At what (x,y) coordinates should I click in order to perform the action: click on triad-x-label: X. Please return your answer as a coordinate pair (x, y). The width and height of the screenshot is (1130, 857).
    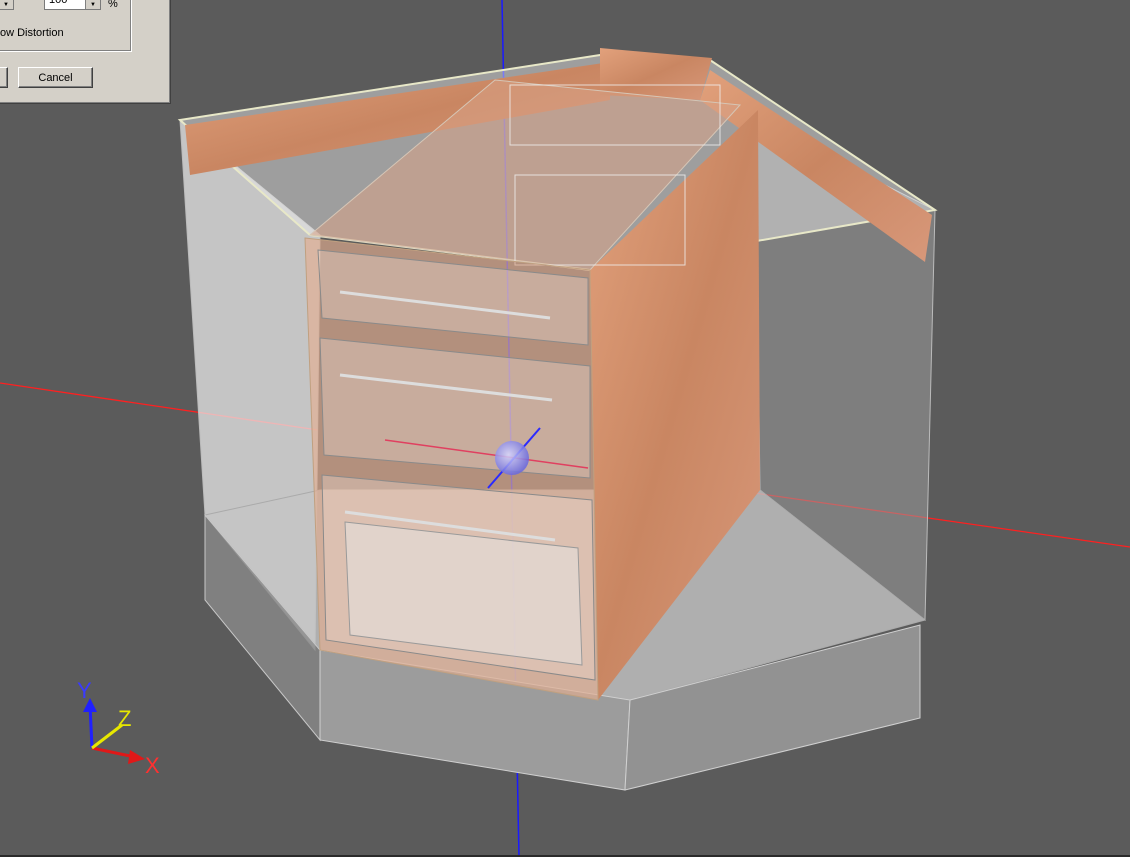
    Looking at the image, I should click on (152, 765).